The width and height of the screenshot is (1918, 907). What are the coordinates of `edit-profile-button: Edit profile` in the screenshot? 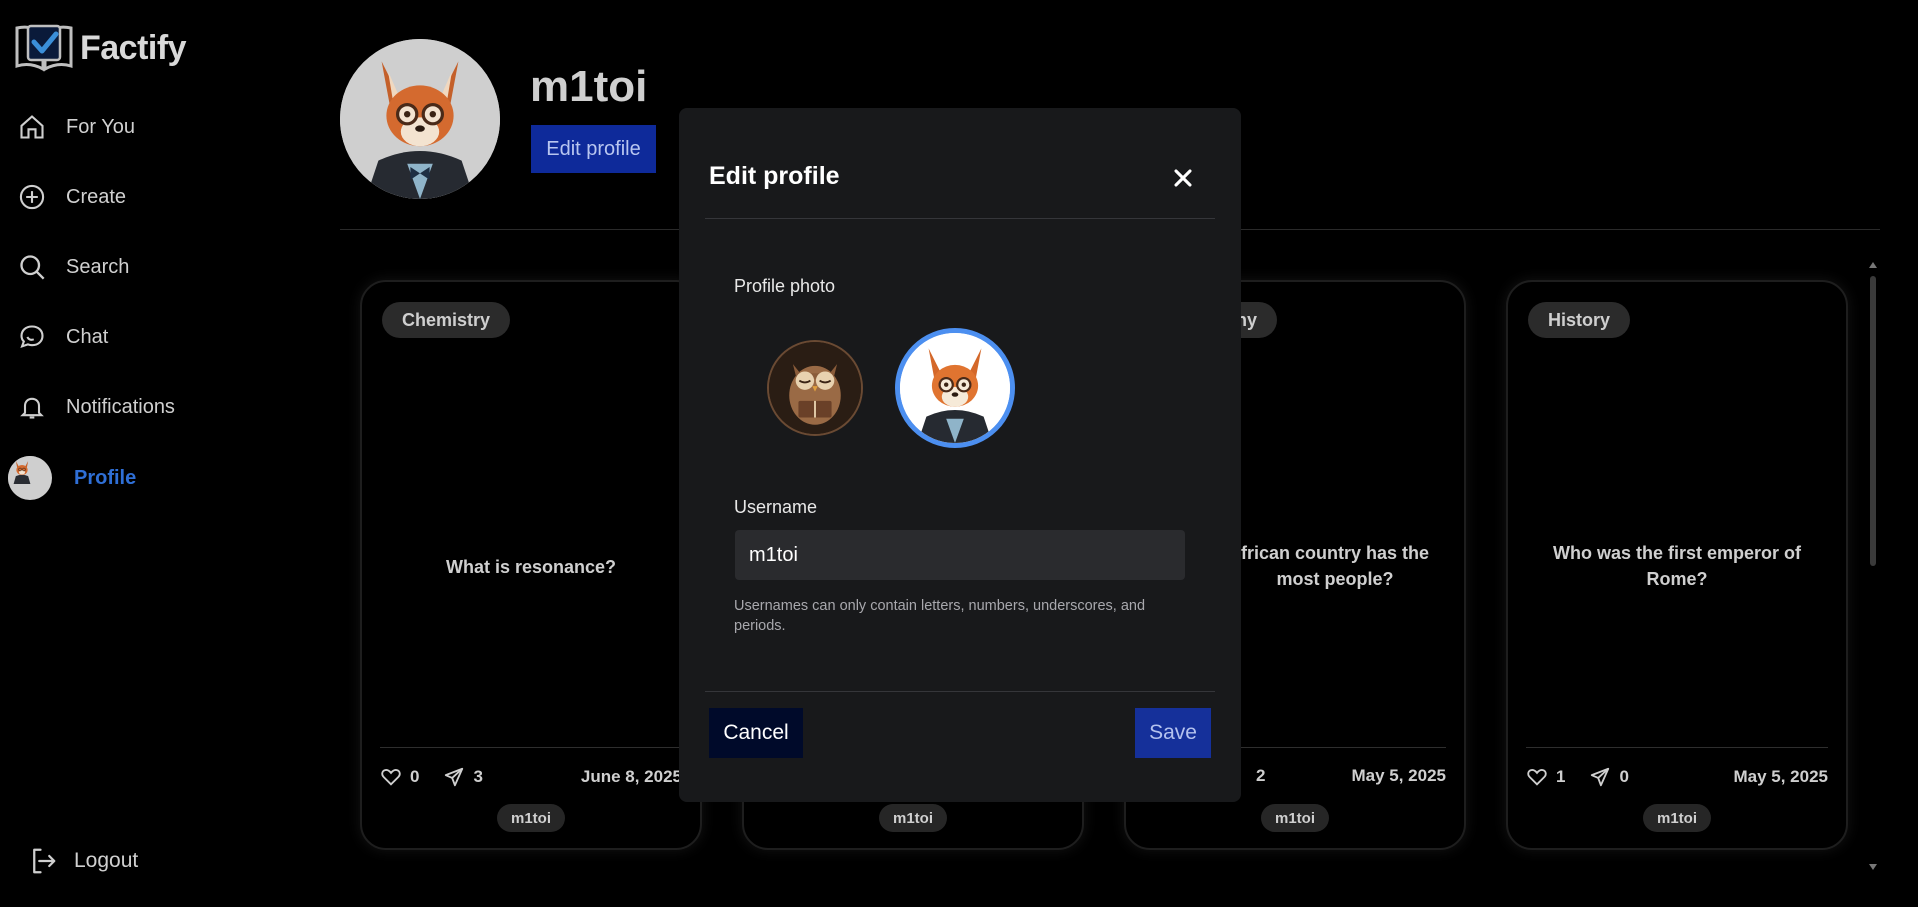 It's located at (593, 149).